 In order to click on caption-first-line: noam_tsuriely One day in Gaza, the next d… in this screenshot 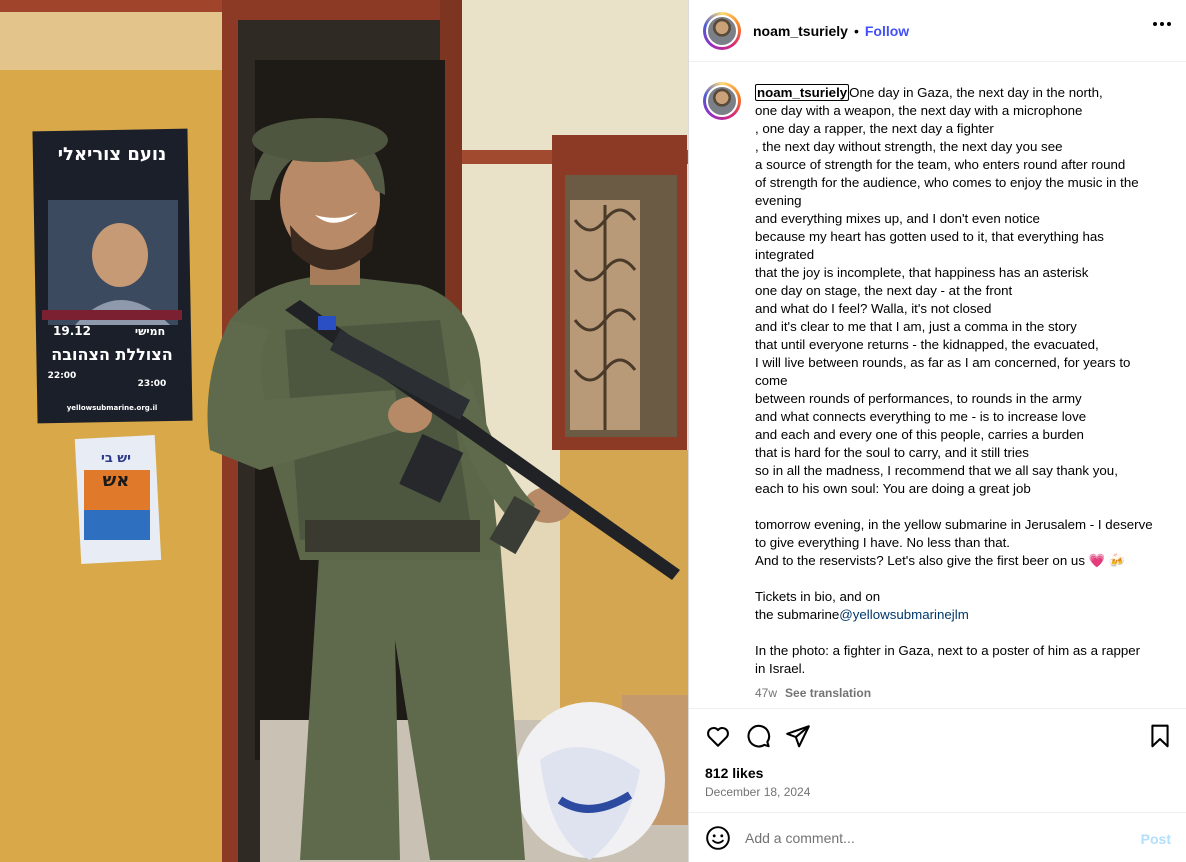, I will do `click(961, 93)`.